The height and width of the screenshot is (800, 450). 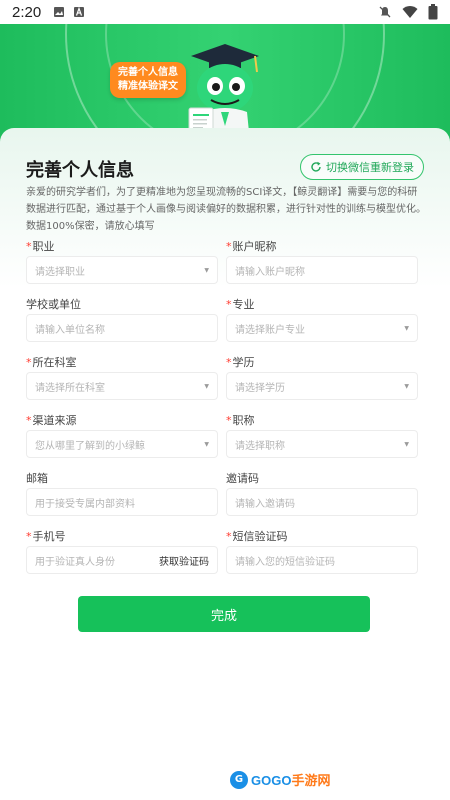 I want to click on status-bar: 2:20, so click(x=225, y=12).